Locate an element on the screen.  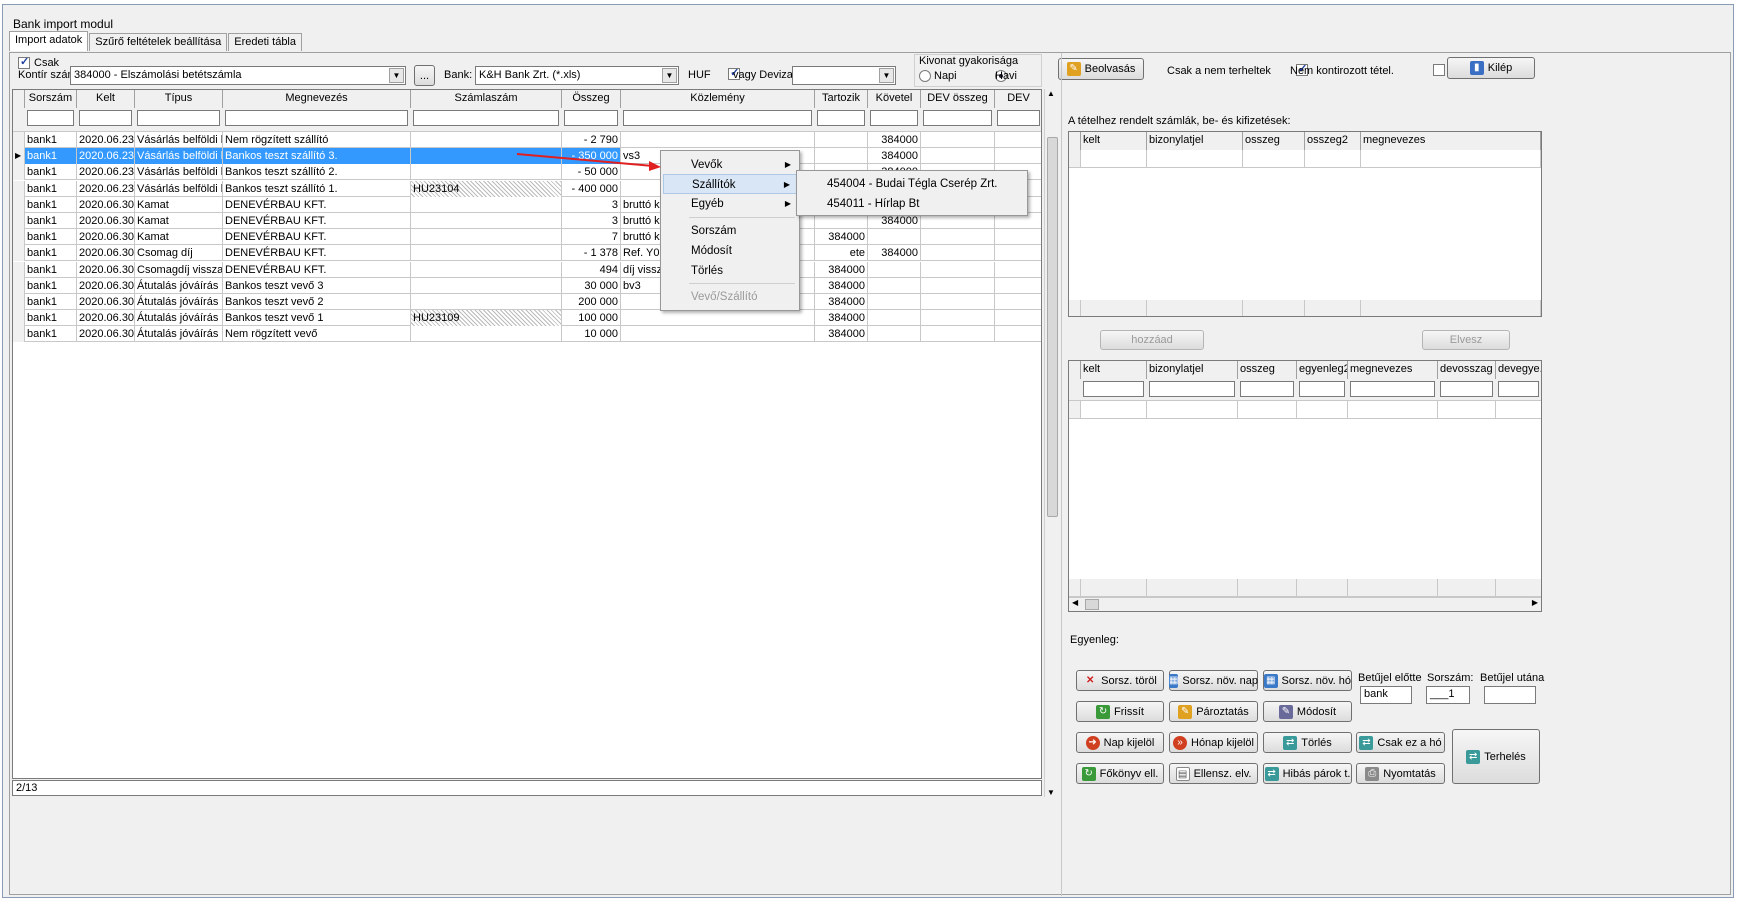
sorsz-nov-ho-button: ▦ Sorsz. növ. hó is located at coordinates (1307, 680).